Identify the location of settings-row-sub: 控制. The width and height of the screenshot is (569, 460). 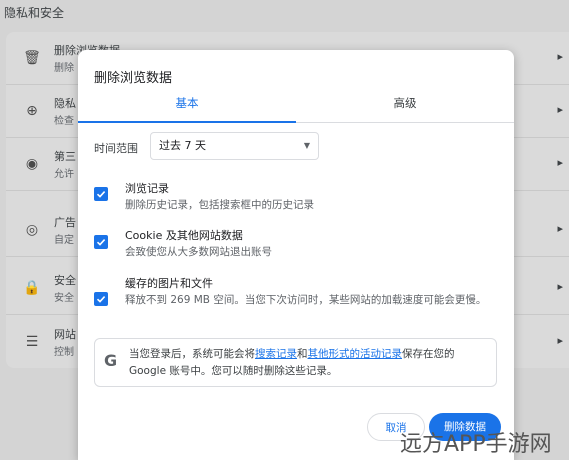
(64, 352).